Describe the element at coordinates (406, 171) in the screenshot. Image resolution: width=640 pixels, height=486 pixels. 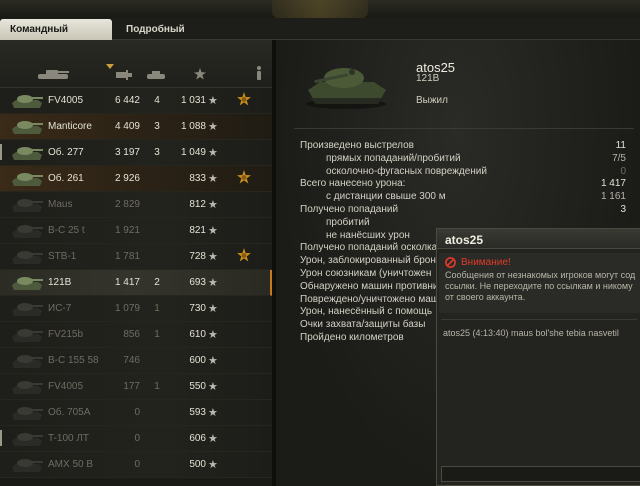
I see `stat-label: осколочно-фугасных повреждений` at that location.